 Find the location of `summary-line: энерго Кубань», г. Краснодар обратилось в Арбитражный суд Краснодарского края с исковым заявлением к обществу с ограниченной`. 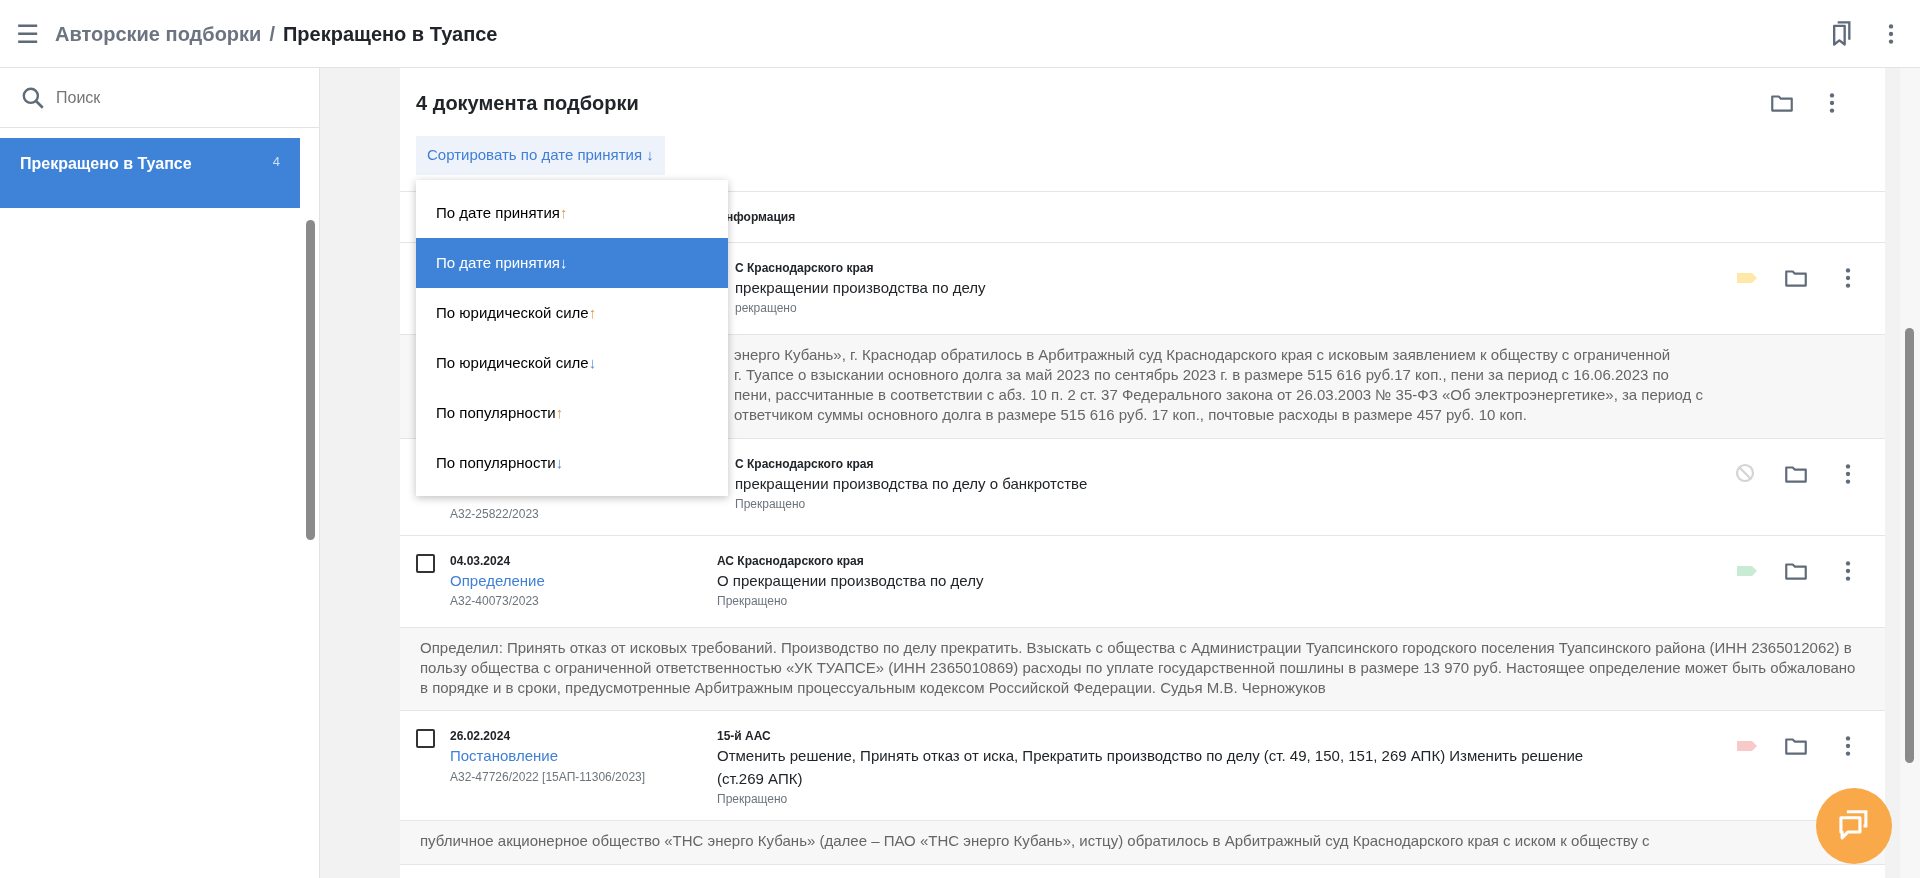

summary-line: энерго Кубань», г. Краснодар обратилось в Арбитражный суд Краснодарского края с исковым заявлением к обществу с ограниченной is located at coordinates (1202, 354).